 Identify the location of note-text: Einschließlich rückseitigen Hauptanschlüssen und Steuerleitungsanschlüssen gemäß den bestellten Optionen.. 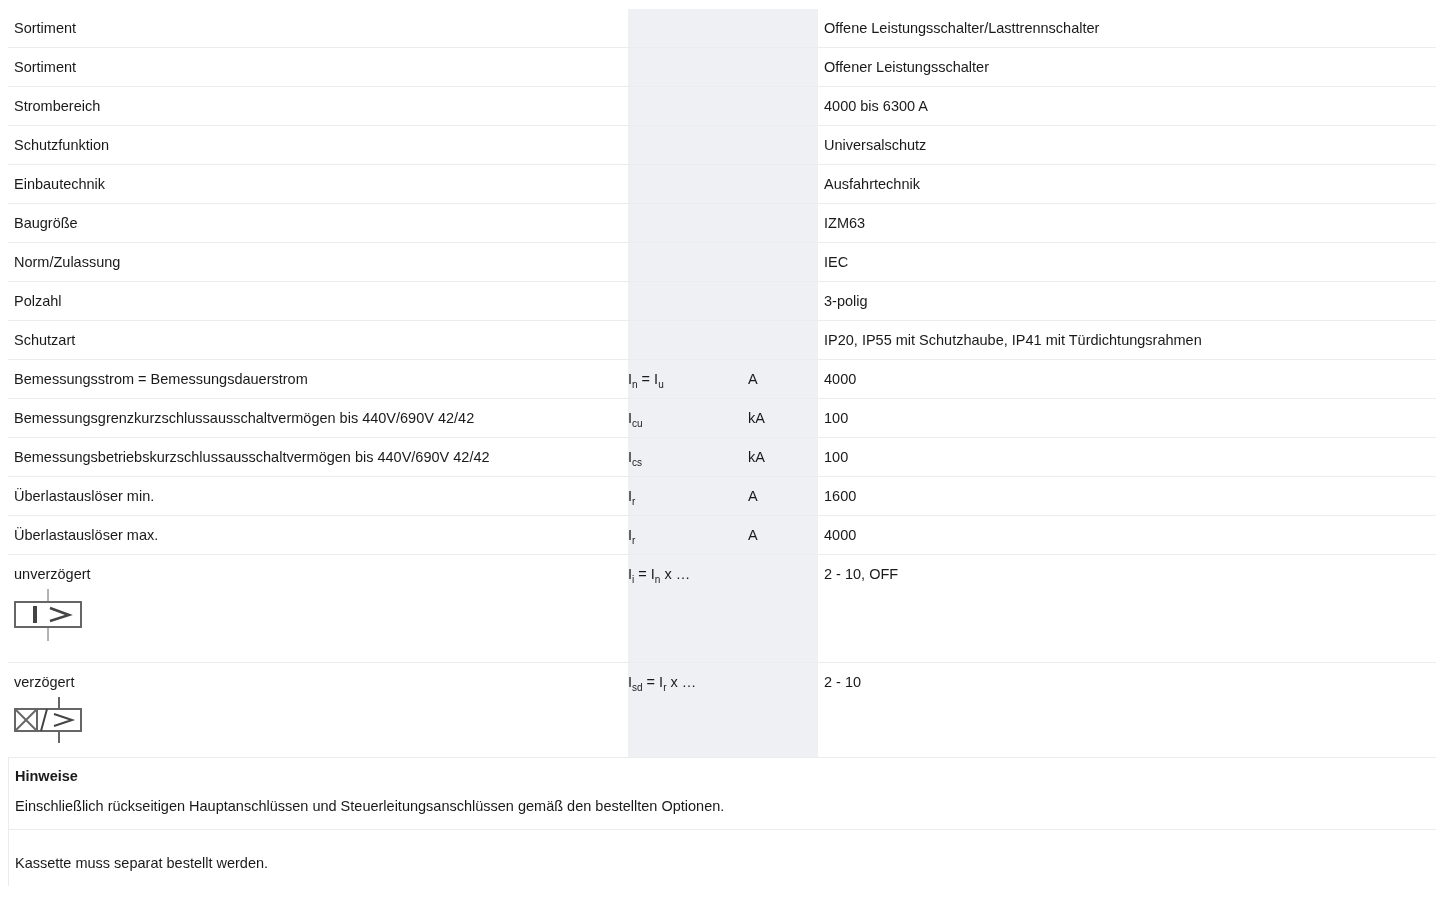
(370, 806).